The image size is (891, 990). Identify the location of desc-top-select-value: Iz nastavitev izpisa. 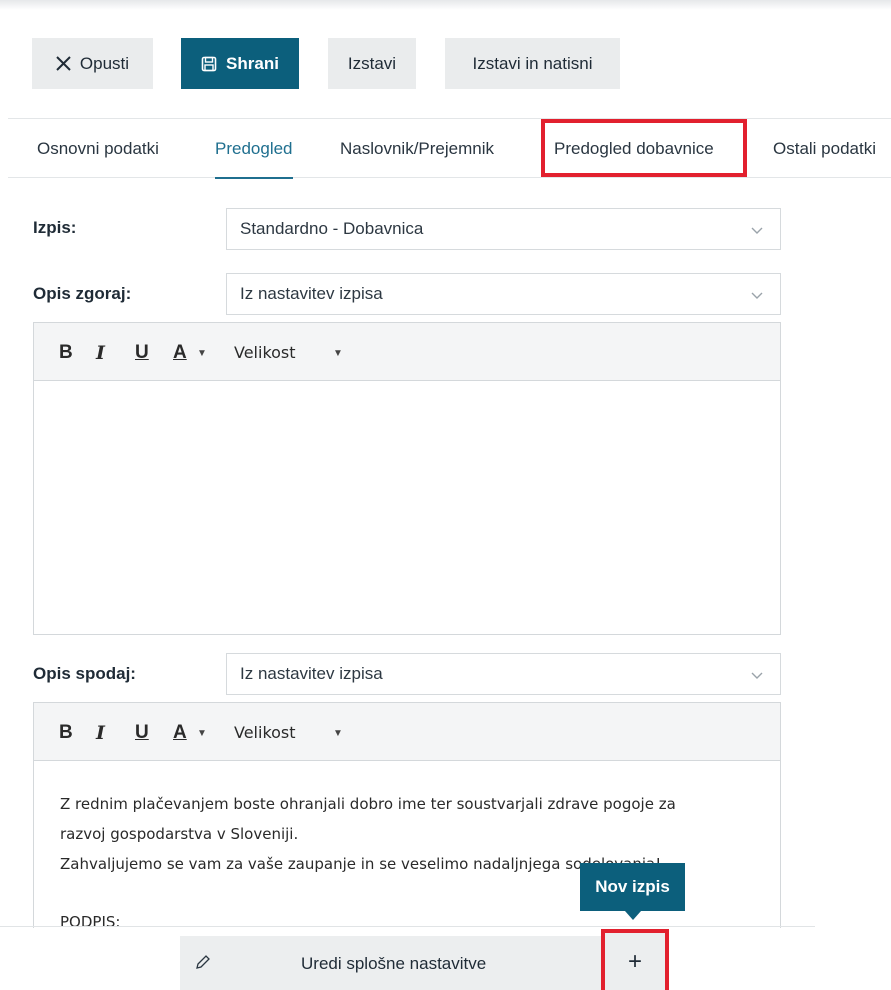
(311, 293).